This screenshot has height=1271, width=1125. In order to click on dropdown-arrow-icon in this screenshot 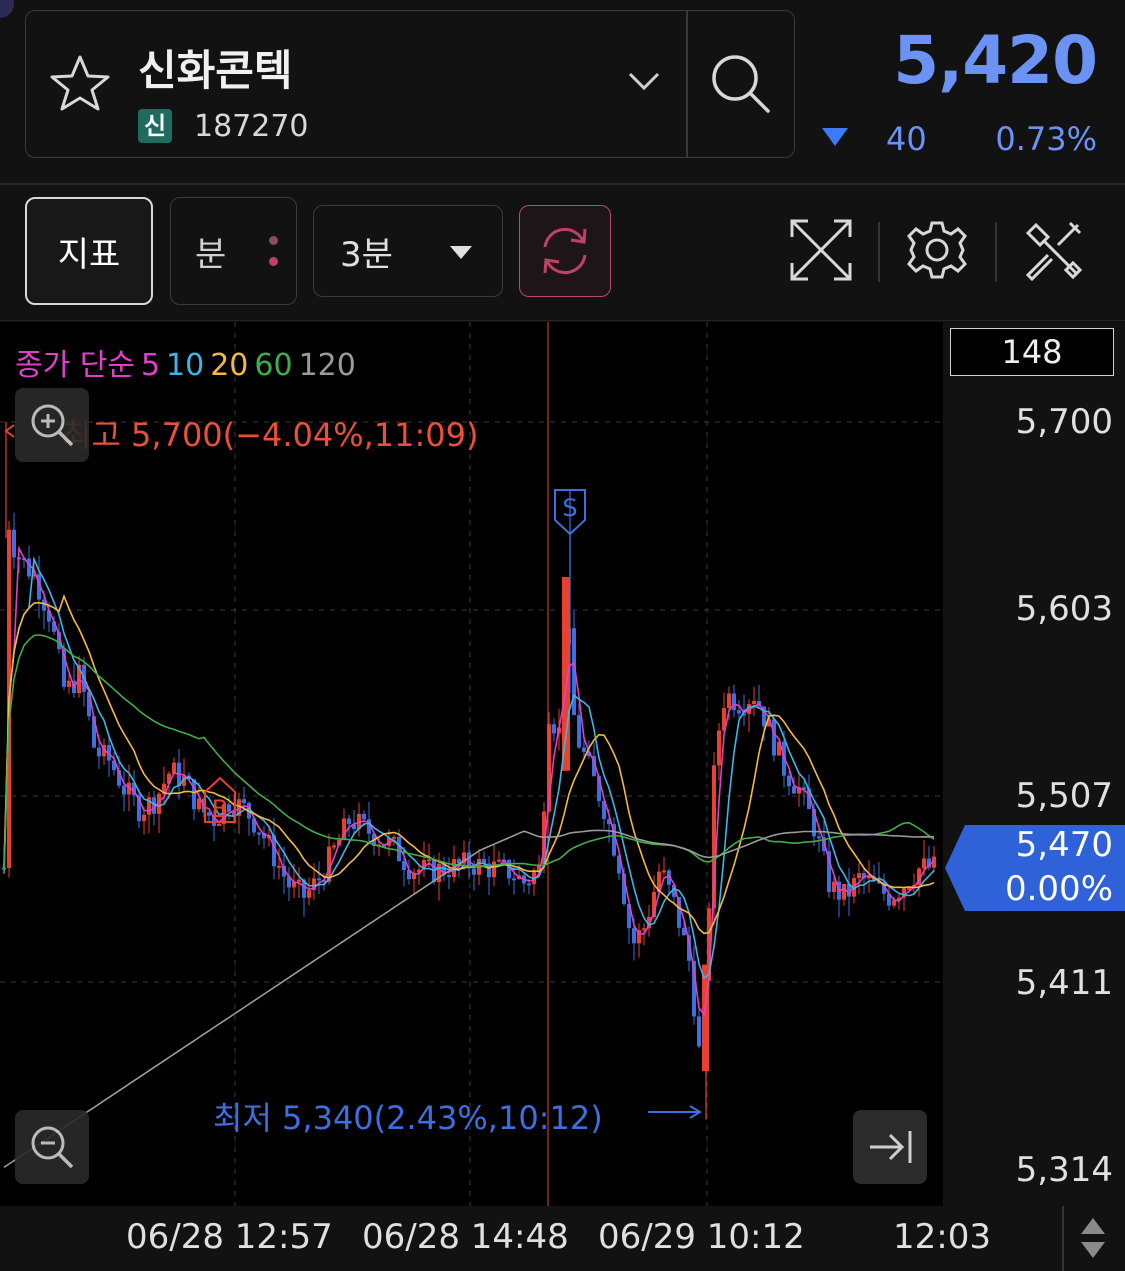, I will do `click(461, 252)`.